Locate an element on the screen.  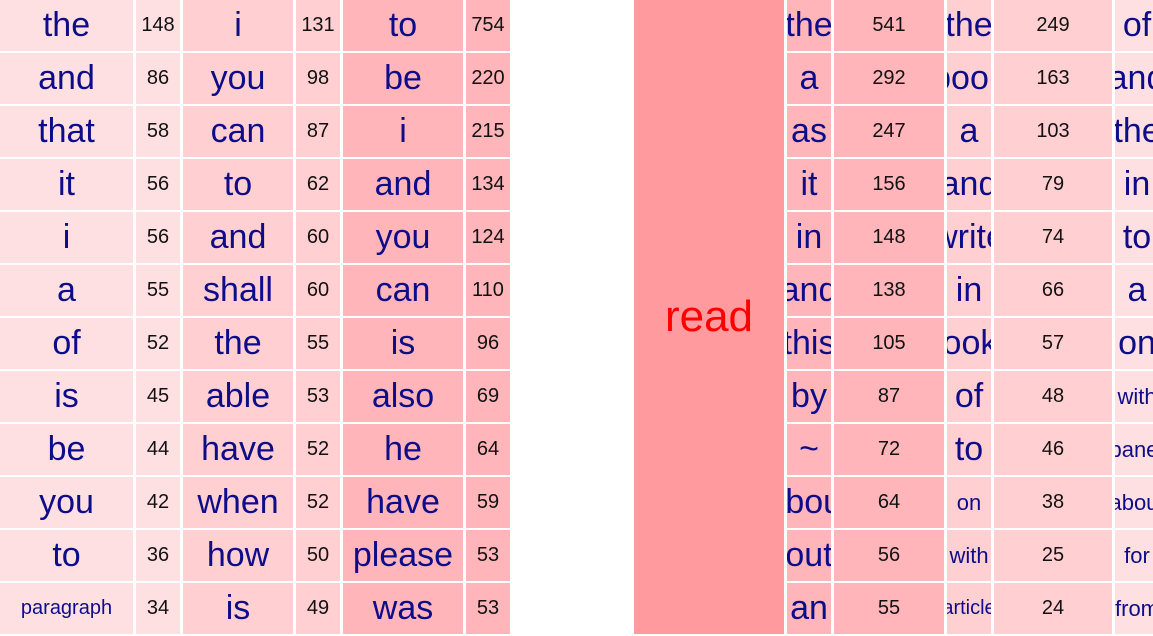
word-cell: article is located at coordinates (969, 608).